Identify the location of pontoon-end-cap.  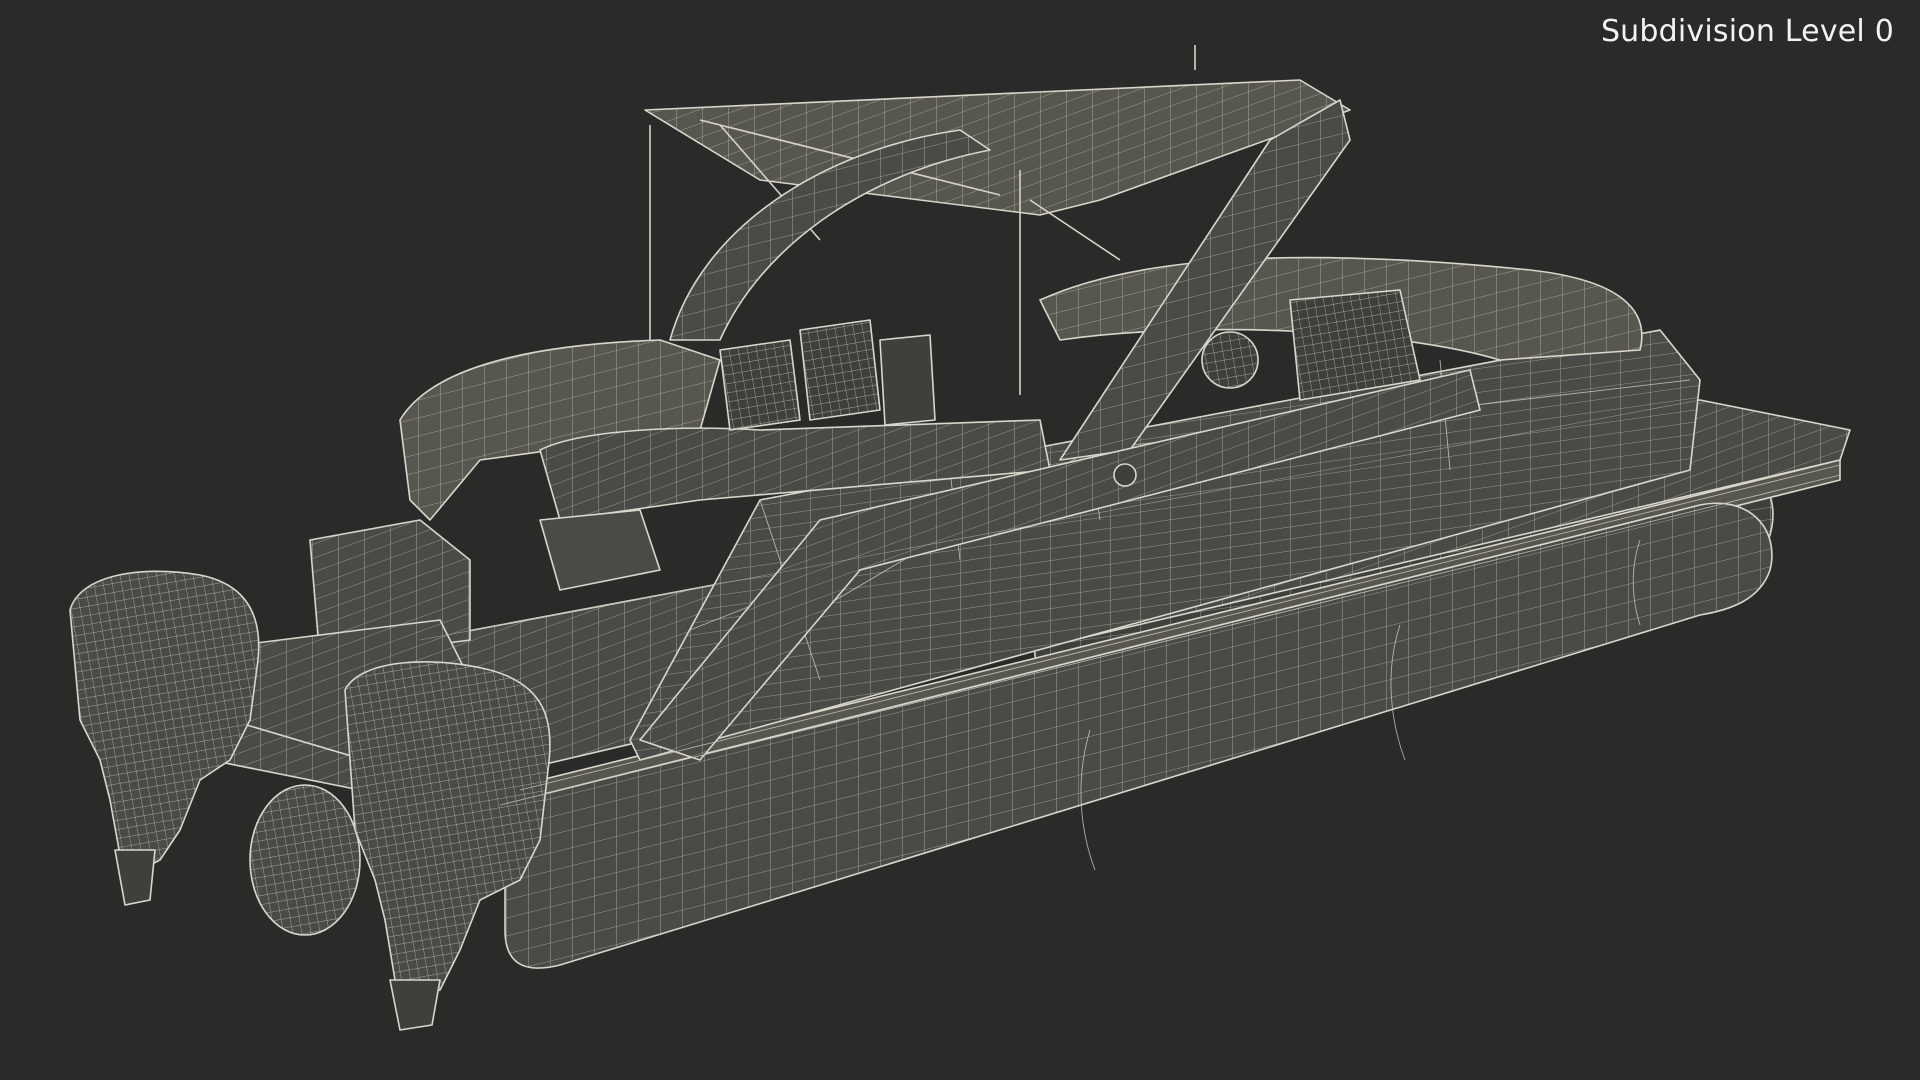
(305, 860).